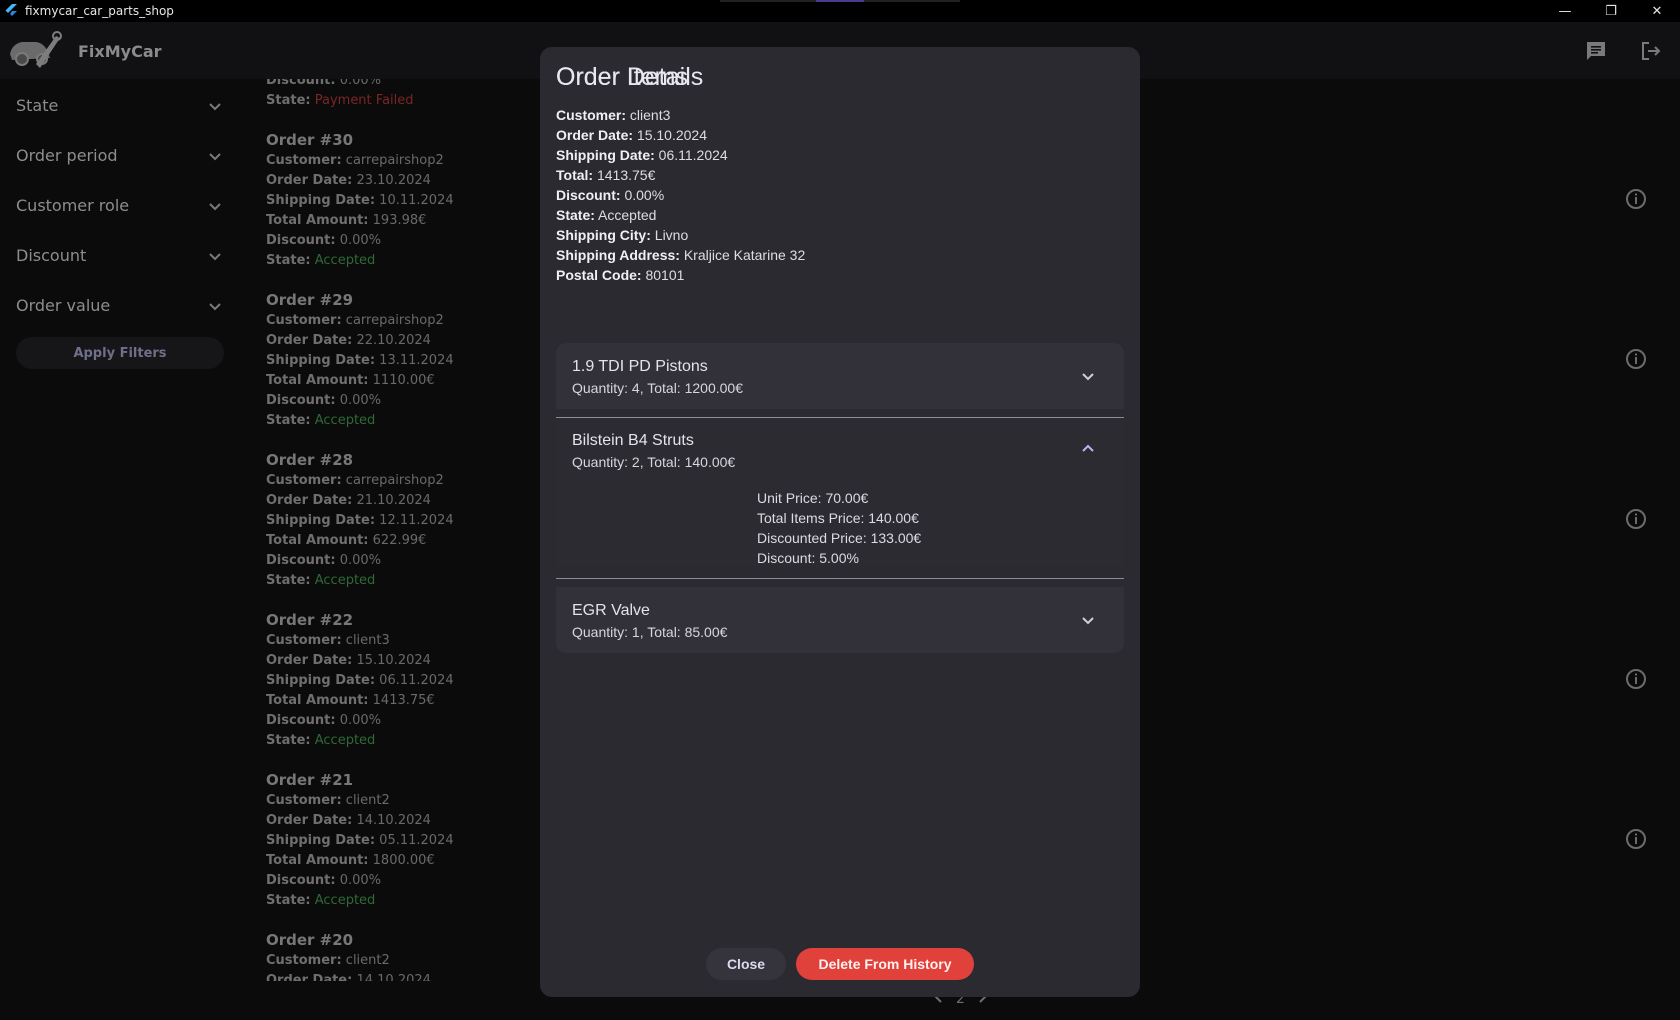  Describe the element at coordinates (310, 620) in the screenshot. I see `order-title: Order #22` at that location.